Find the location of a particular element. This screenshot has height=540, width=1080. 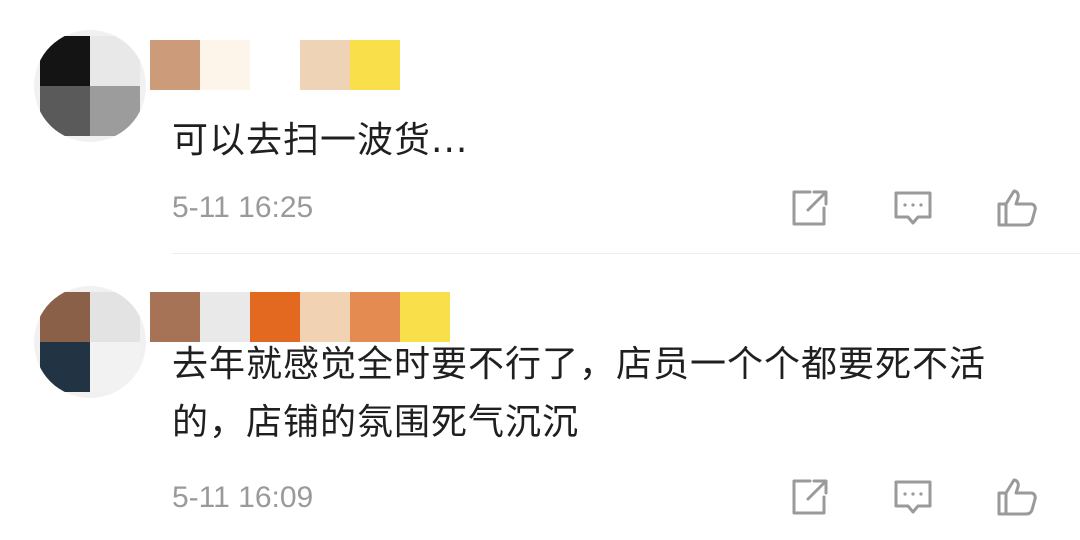

comment-timestamp: 5-11 16:25 is located at coordinates (243, 207).